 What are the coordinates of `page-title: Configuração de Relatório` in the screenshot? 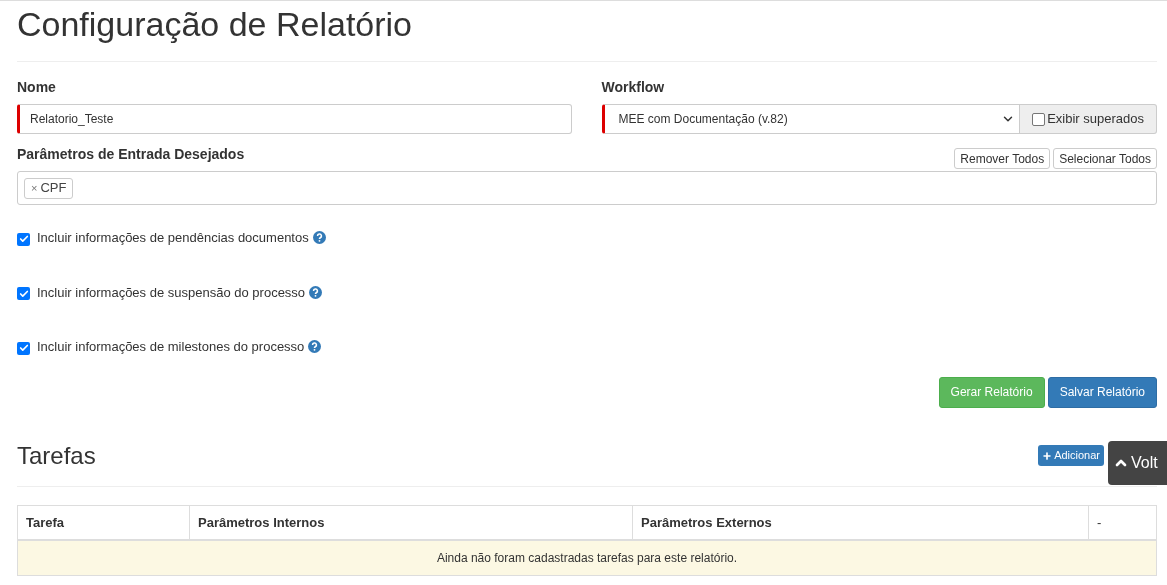 It's located at (215, 24).